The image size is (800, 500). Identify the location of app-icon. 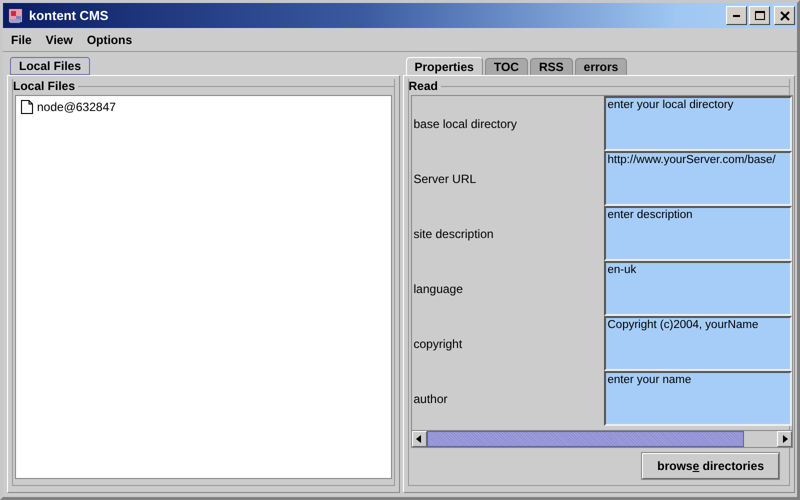
(16, 15).